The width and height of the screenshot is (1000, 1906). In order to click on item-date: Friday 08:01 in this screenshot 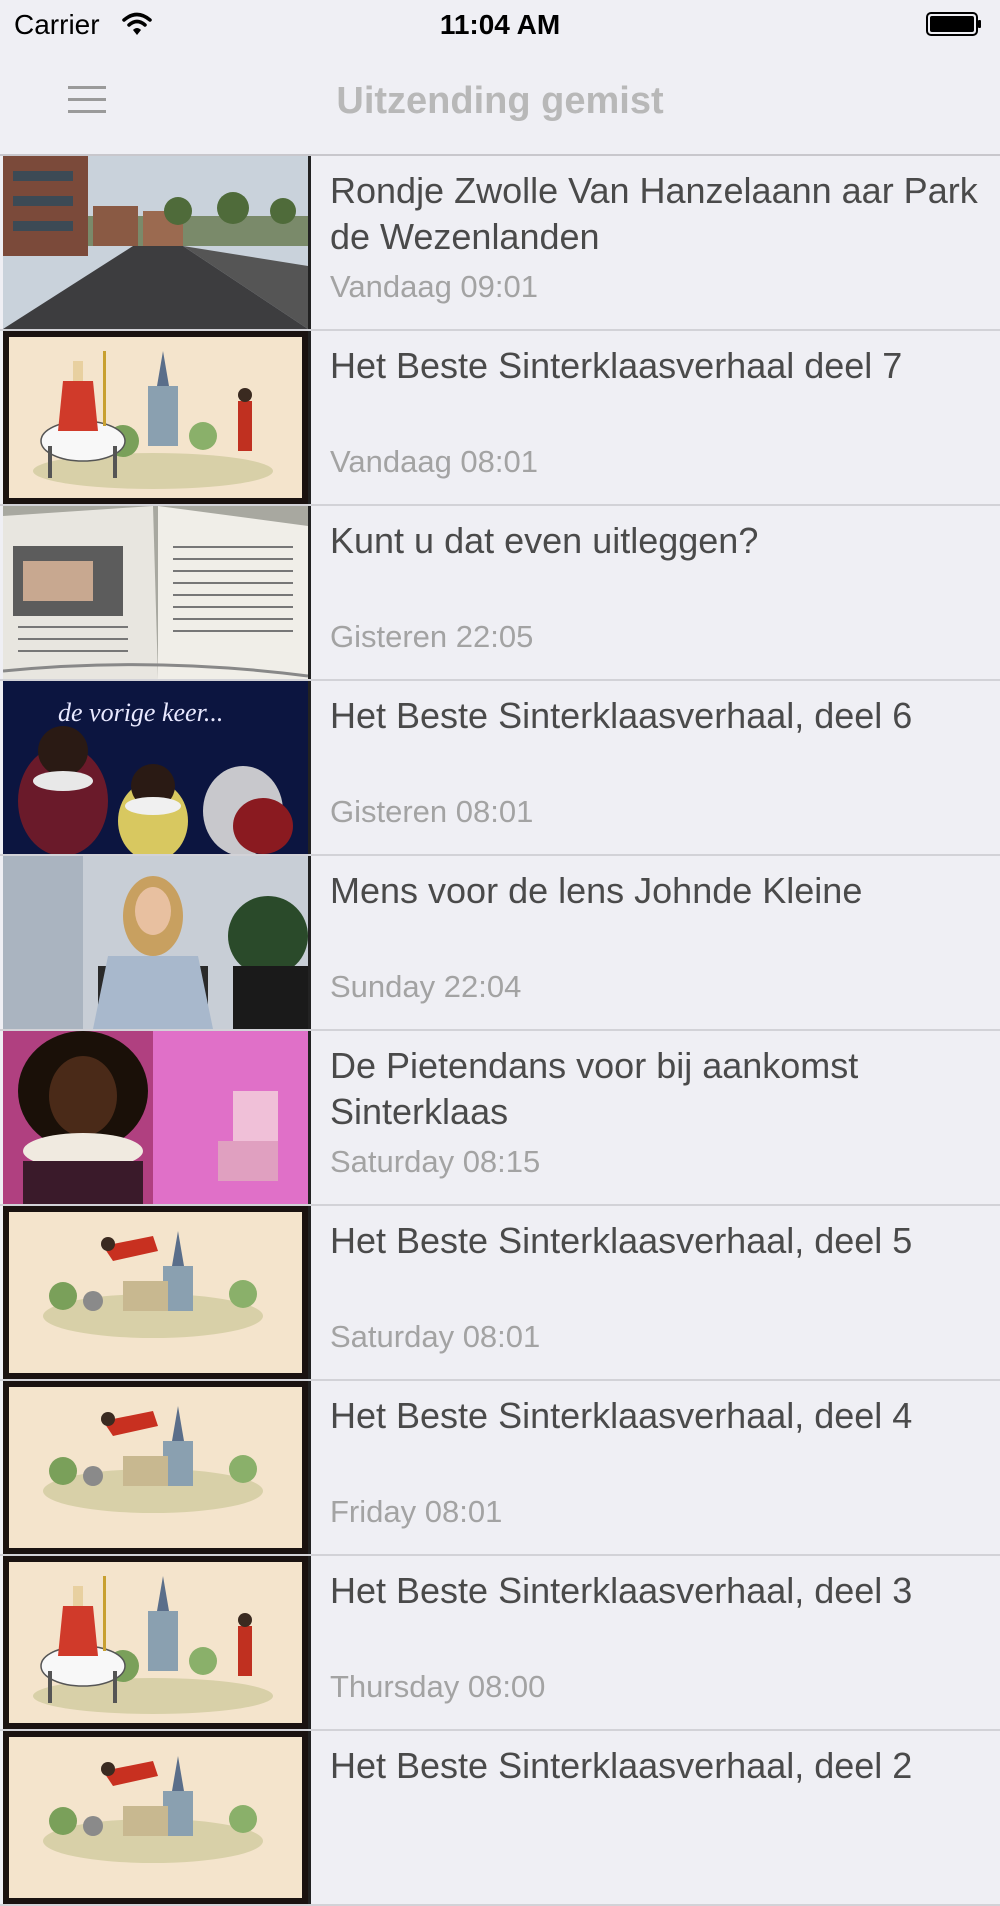, I will do `click(416, 1511)`.